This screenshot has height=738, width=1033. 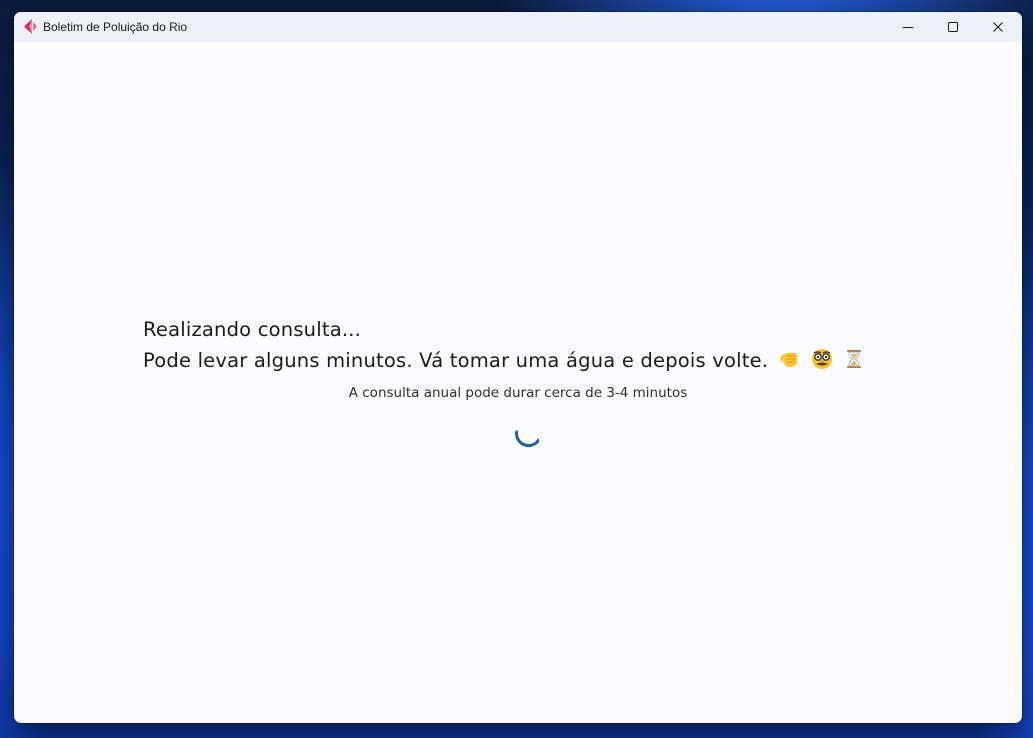 What do you see at coordinates (854, 359) in the screenshot?
I see `hourglass-icon` at bounding box center [854, 359].